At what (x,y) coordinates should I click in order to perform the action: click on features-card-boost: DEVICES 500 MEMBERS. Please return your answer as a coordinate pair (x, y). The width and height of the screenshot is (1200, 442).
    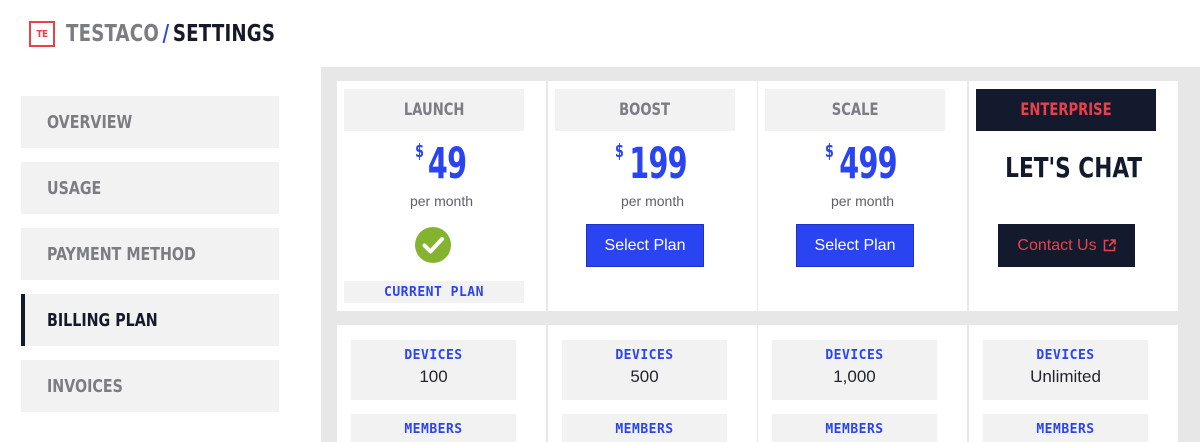
    Looking at the image, I should click on (652, 383).